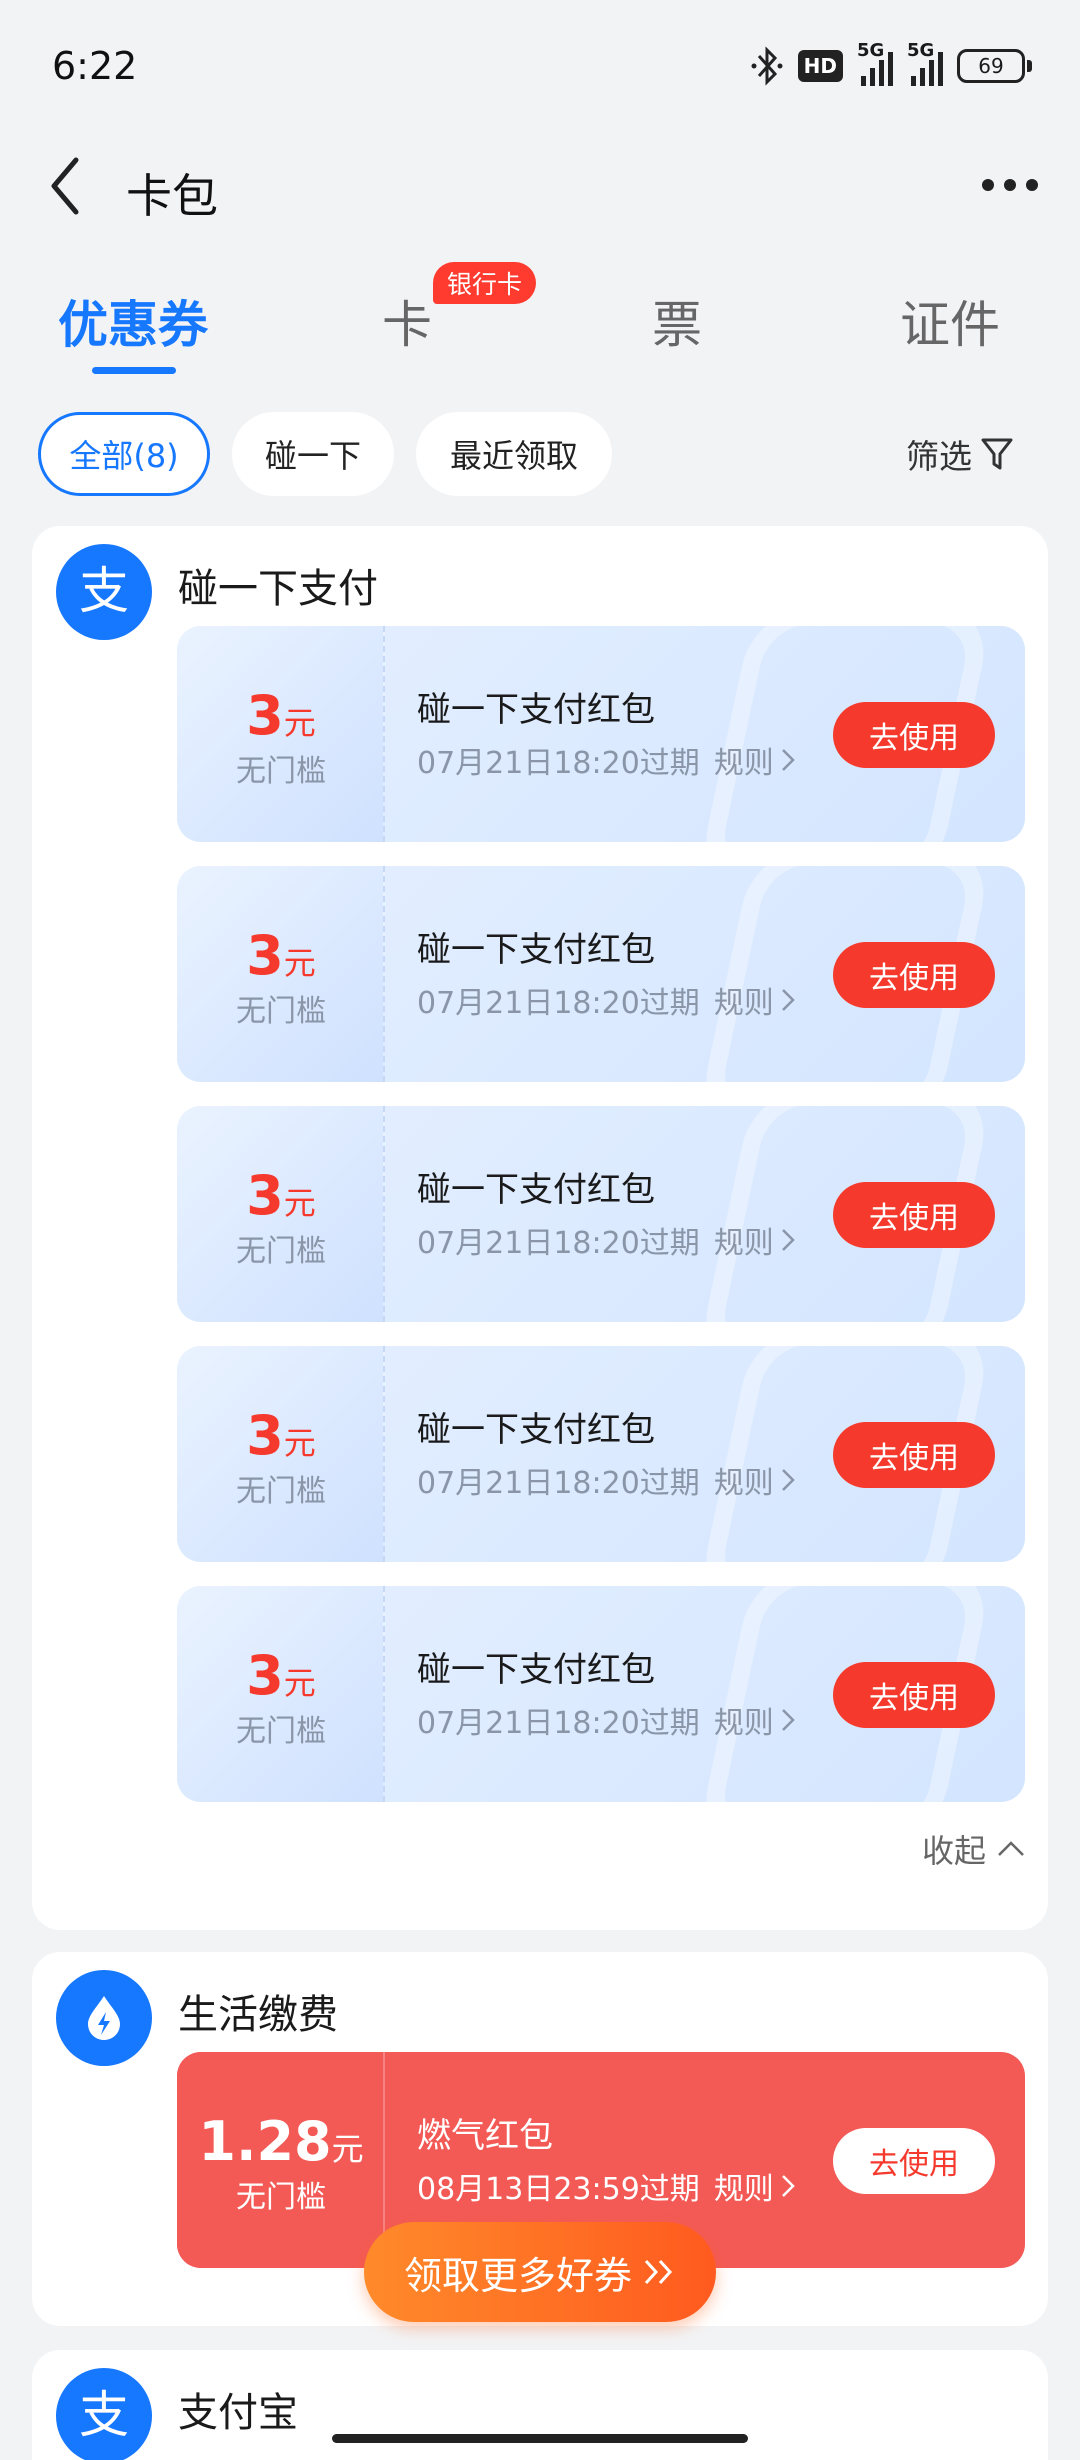 This screenshot has width=1080, height=2460. Describe the element at coordinates (1010, 185) in the screenshot. I see `more-options-icon` at that location.